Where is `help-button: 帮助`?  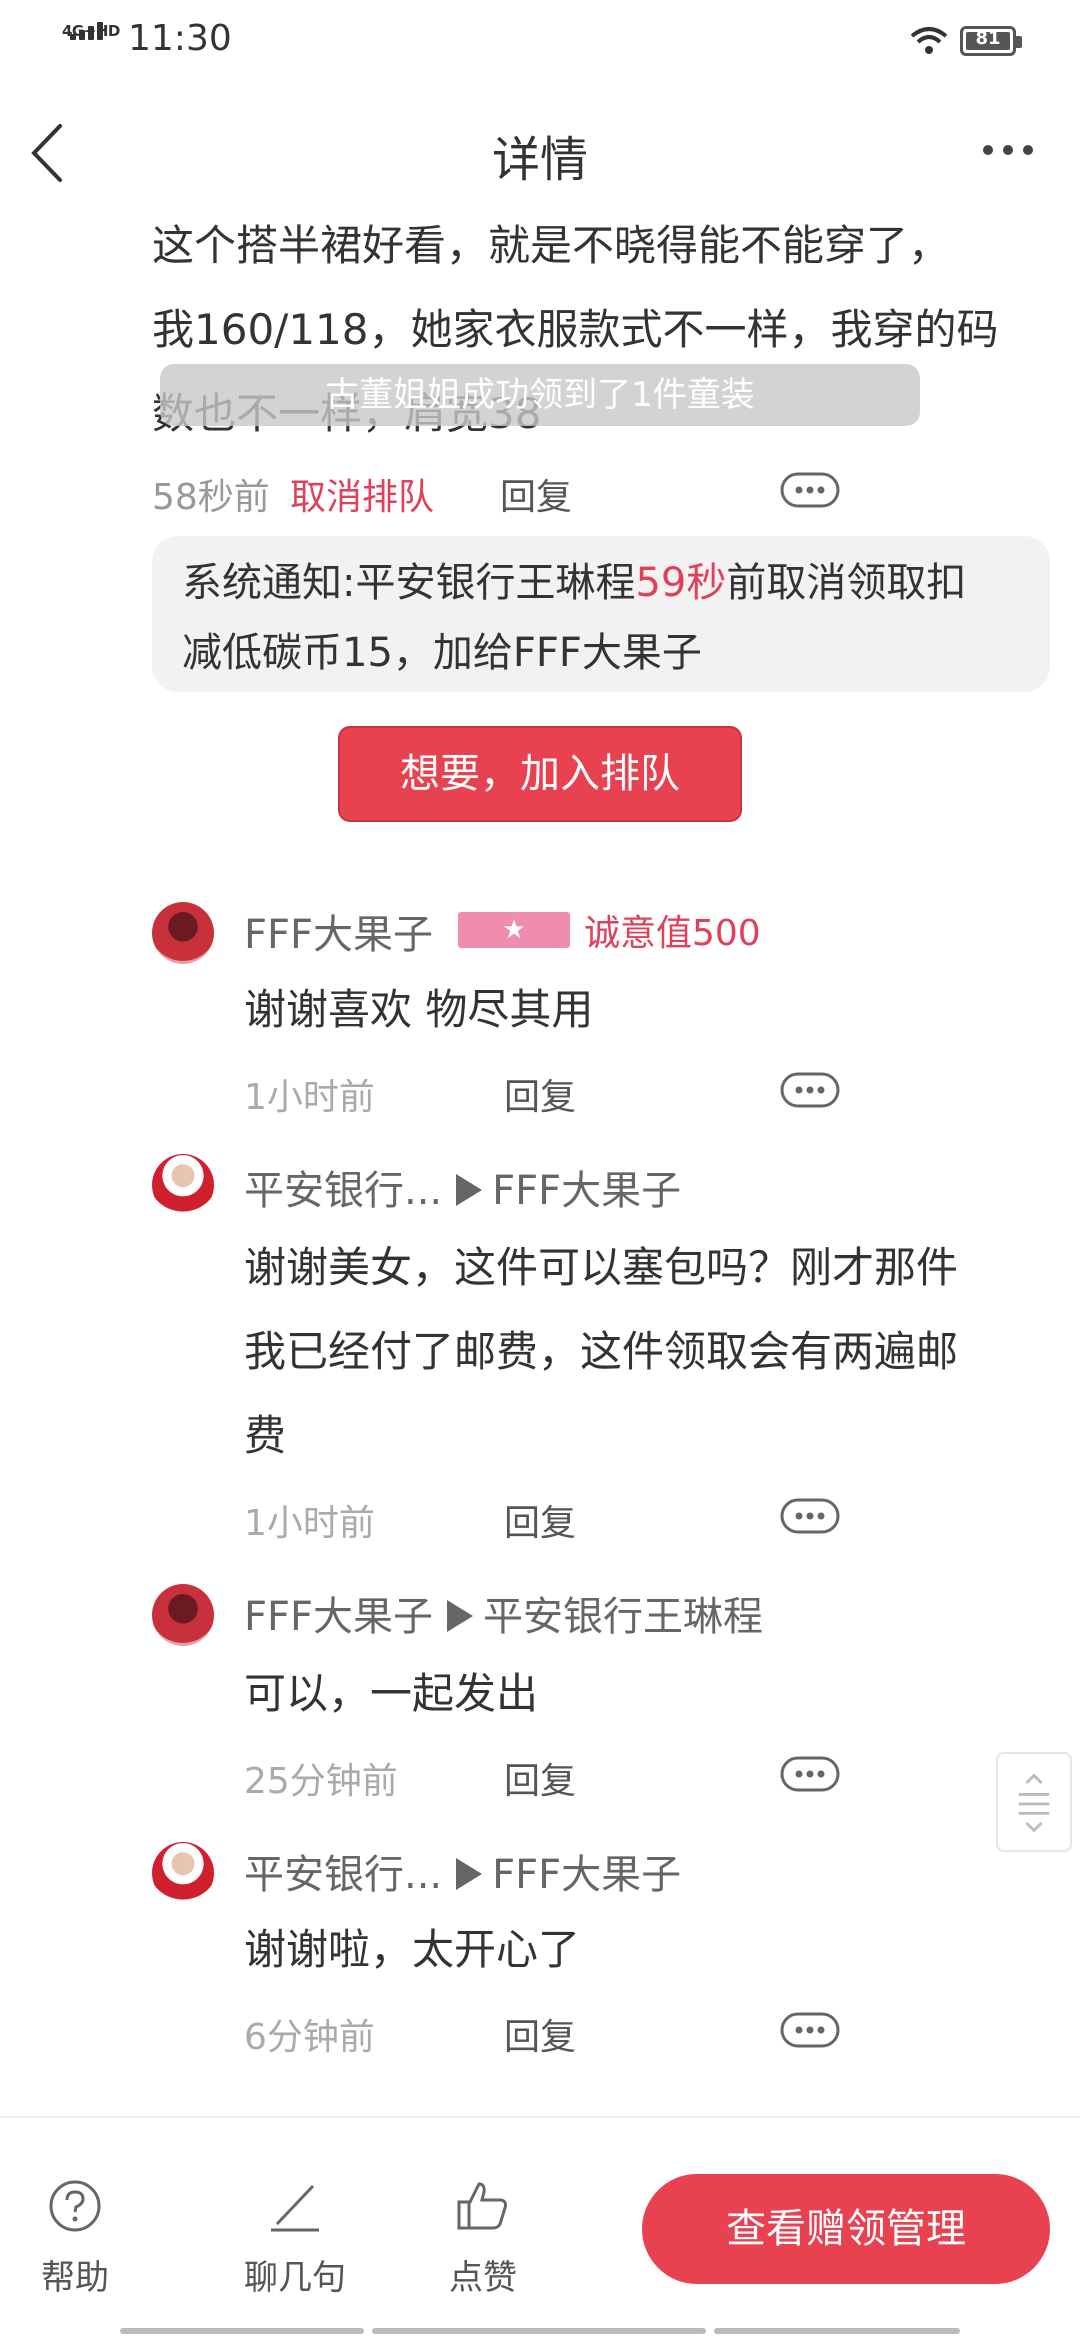
help-button: 帮助 is located at coordinates (75, 2248).